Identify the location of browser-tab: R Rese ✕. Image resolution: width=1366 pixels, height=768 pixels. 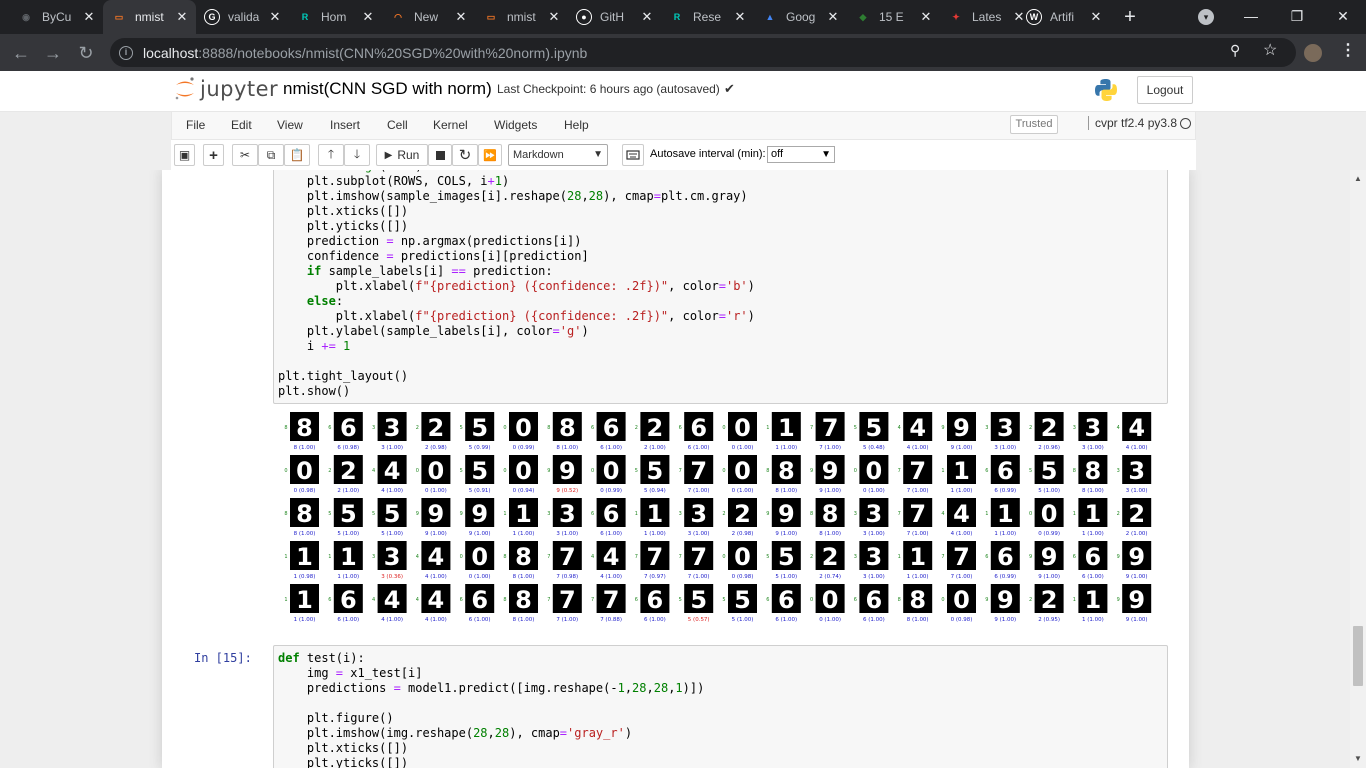
(707, 17).